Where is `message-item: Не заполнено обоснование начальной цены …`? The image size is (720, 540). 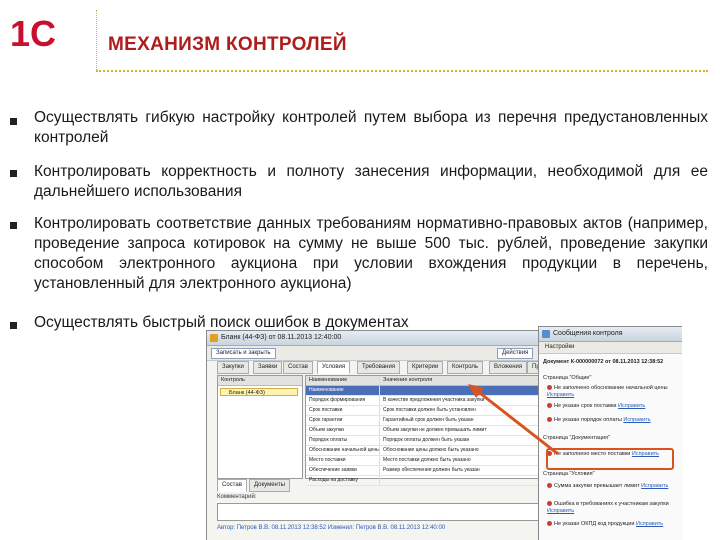 message-item: Не заполнено обоснование начальной цены … is located at coordinates (614, 392).